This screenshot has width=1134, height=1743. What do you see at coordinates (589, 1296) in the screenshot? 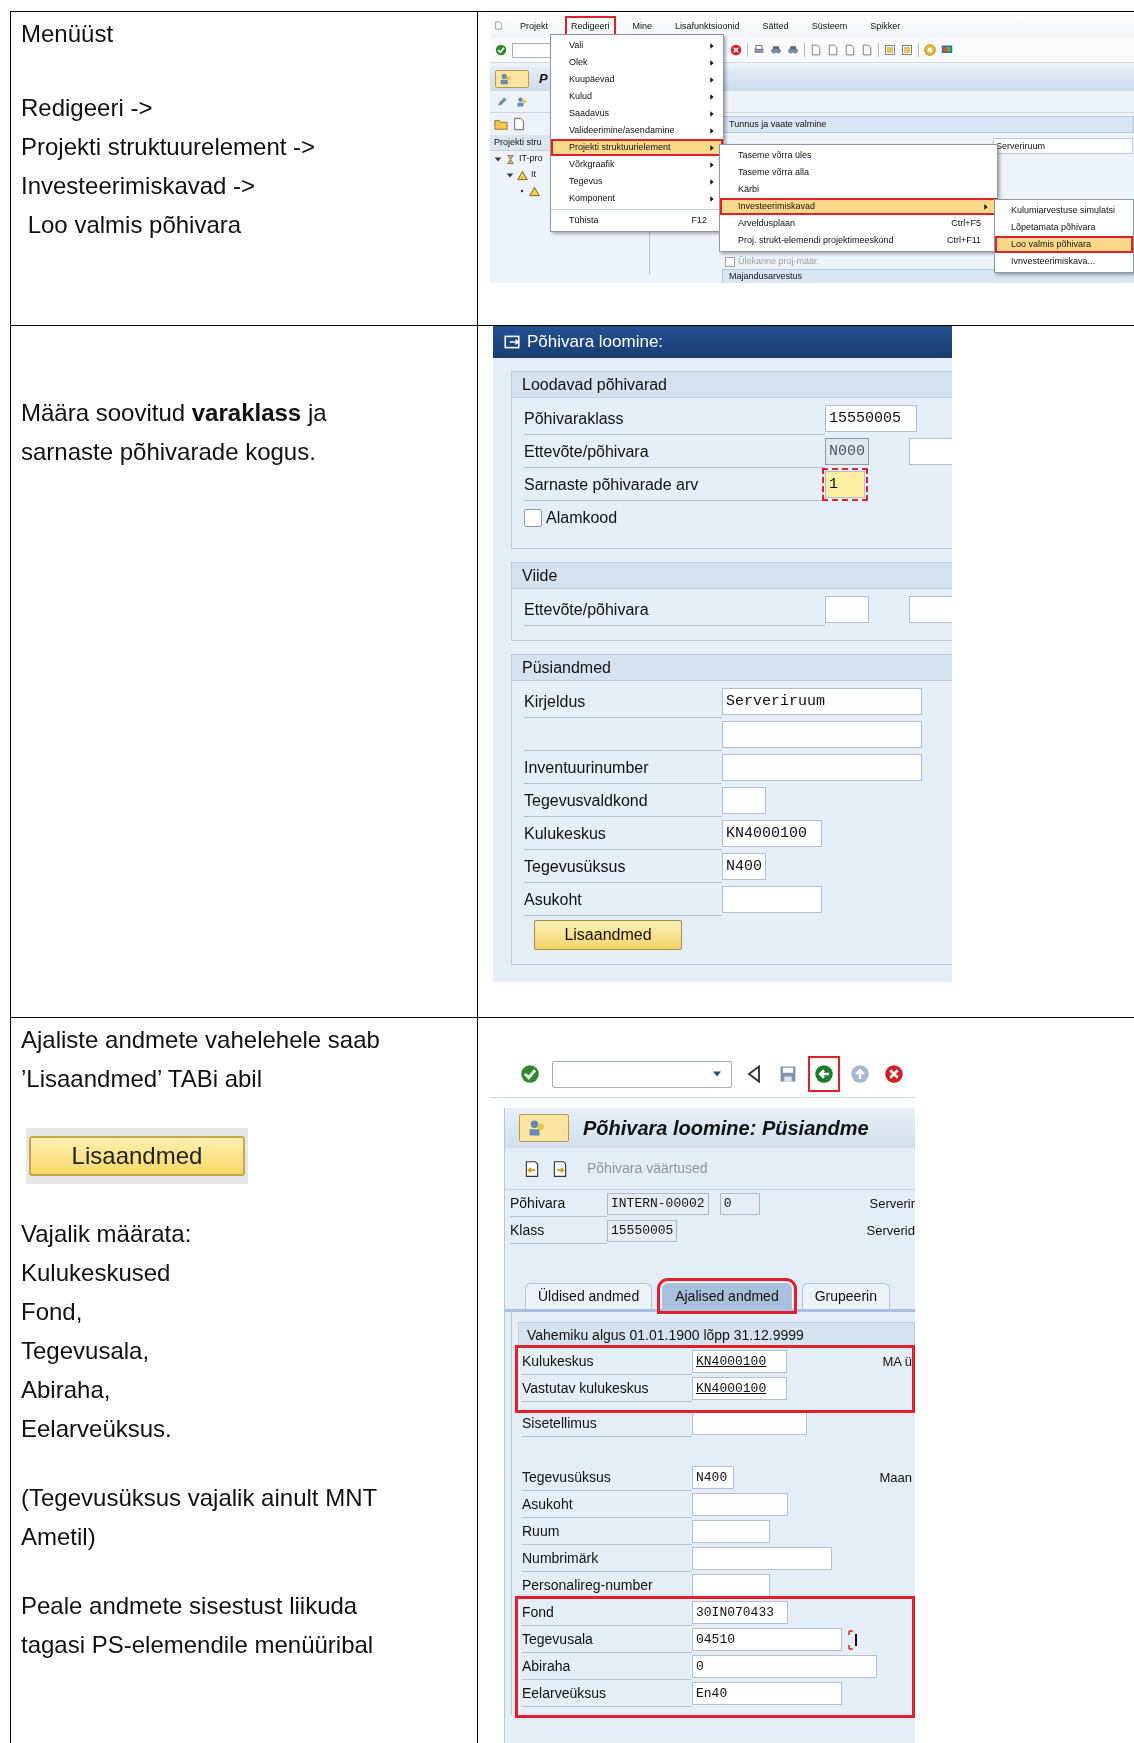
I see `tab: Üldised andmed` at bounding box center [589, 1296].